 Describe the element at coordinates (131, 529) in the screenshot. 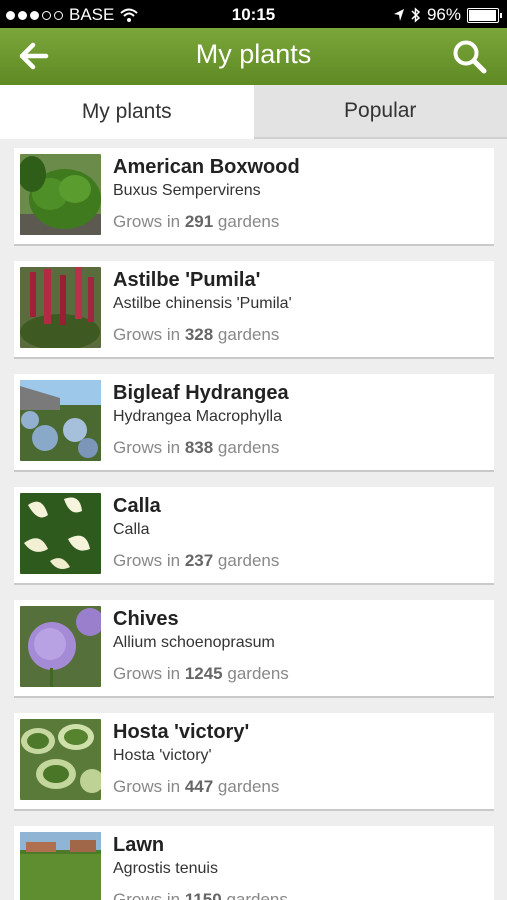

I see `plant-latin-name: Calla` at that location.